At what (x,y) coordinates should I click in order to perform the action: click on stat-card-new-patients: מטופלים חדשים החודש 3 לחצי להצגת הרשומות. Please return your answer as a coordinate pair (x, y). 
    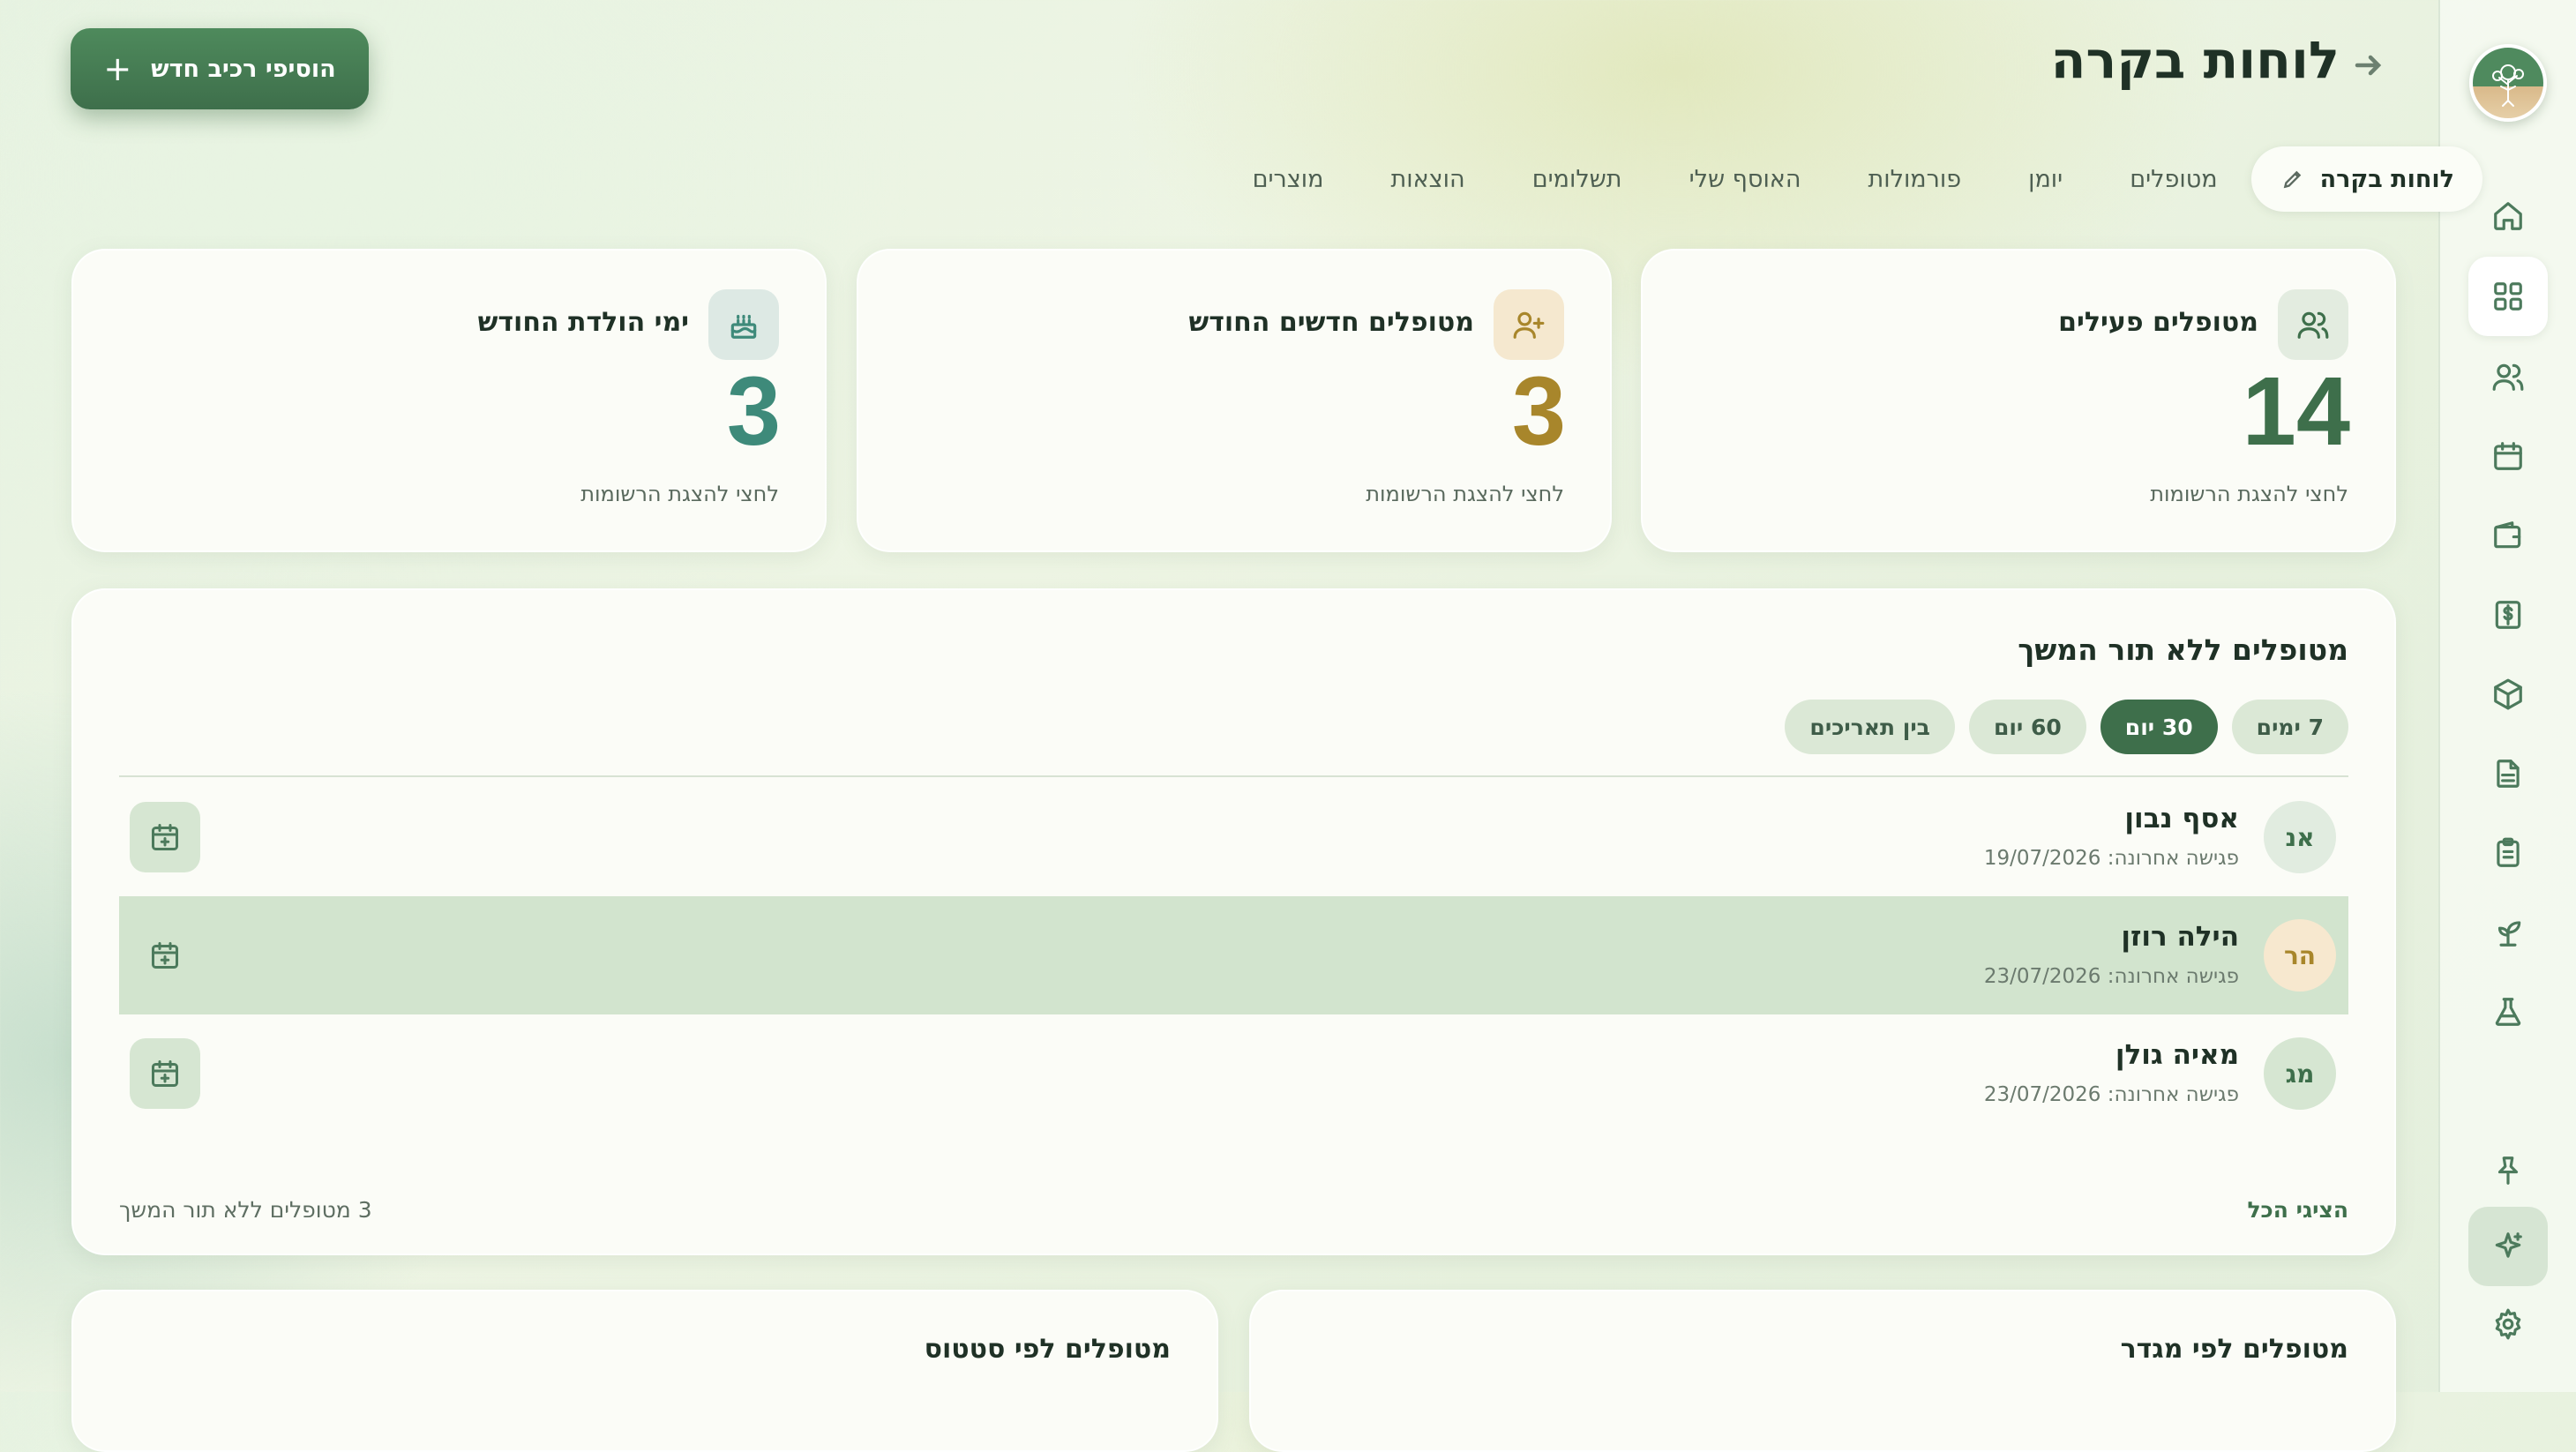
    Looking at the image, I should click on (1235, 400).